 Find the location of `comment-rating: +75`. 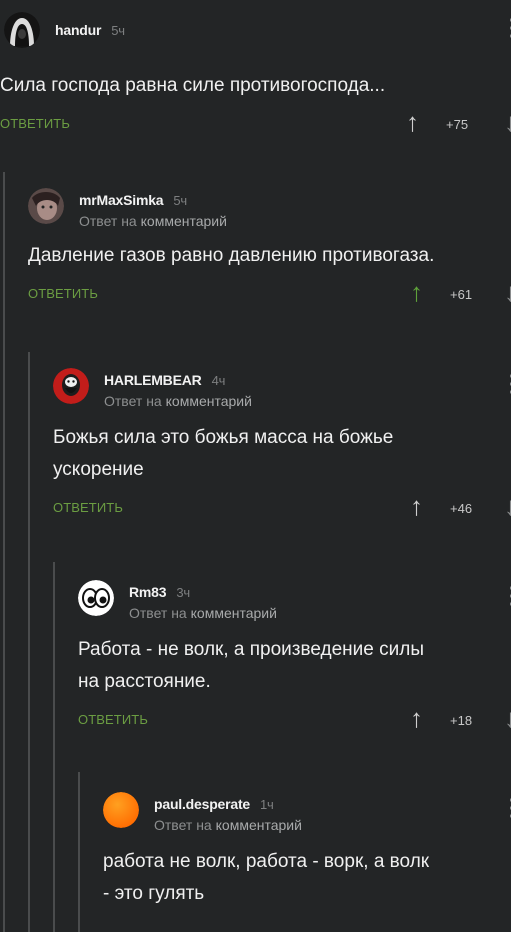

comment-rating: +75 is located at coordinates (457, 124).